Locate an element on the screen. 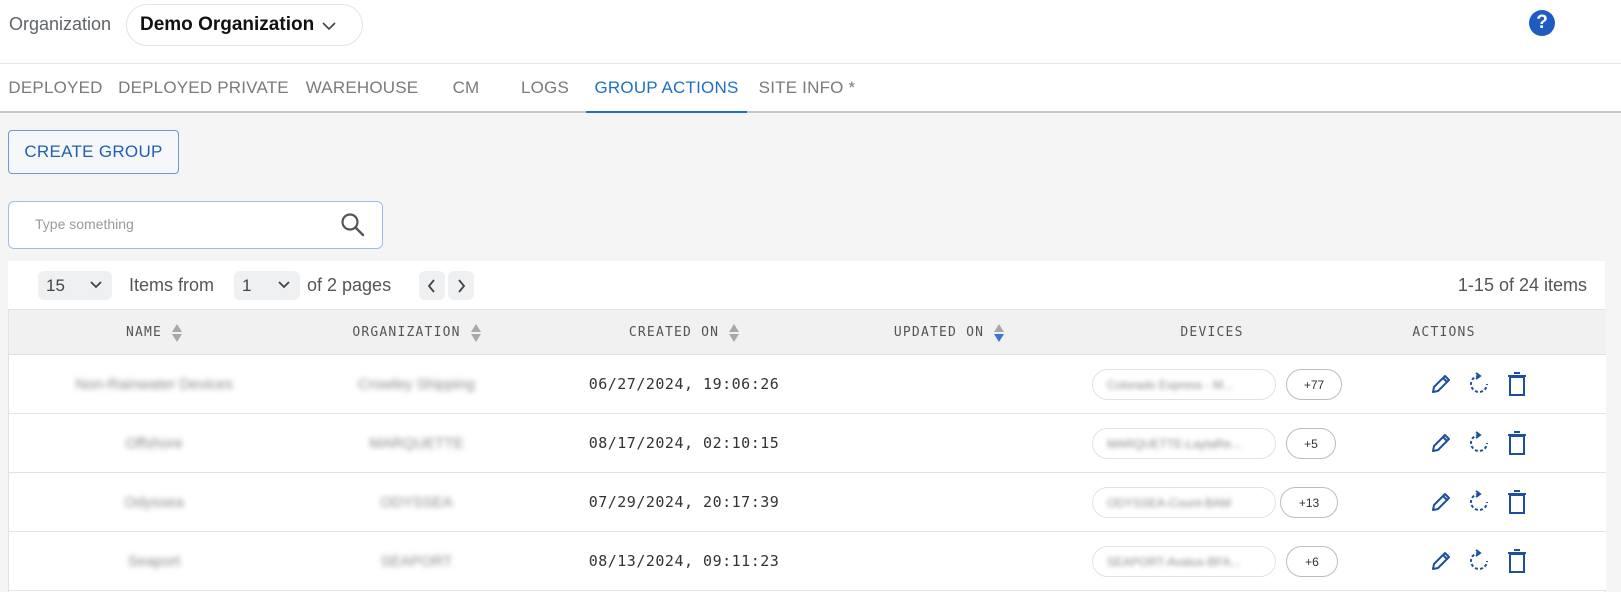  tab-deployed-private: DEPLOYED PRIVATE is located at coordinates (203, 87).